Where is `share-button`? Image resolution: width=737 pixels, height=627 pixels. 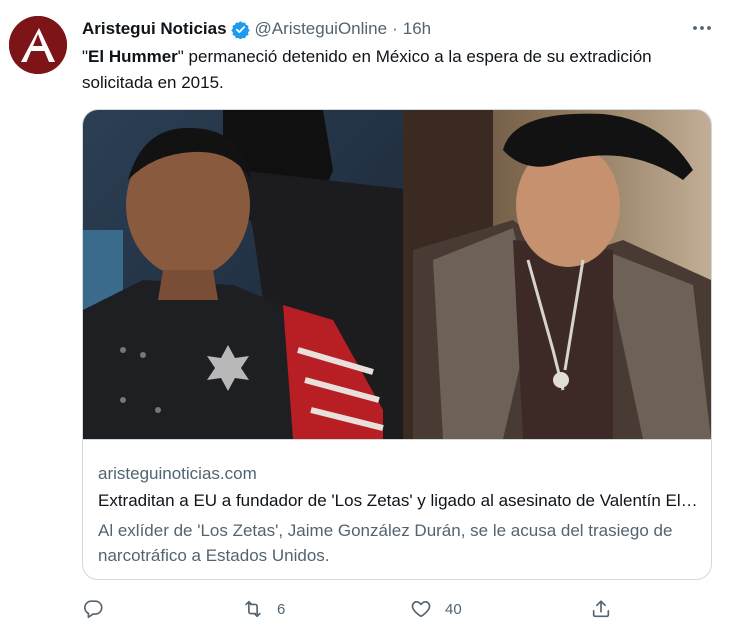
share-button is located at coordinates (601, 609).